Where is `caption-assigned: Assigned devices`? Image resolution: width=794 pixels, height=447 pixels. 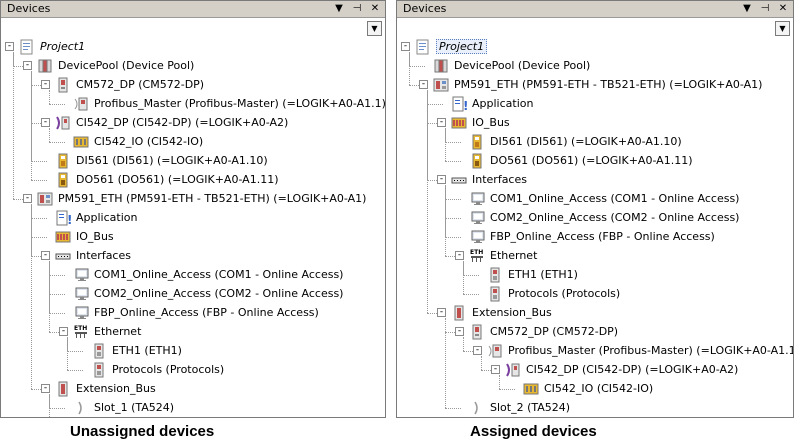 caption-assigned: Assigned devices is located at coordinates (533, 431).